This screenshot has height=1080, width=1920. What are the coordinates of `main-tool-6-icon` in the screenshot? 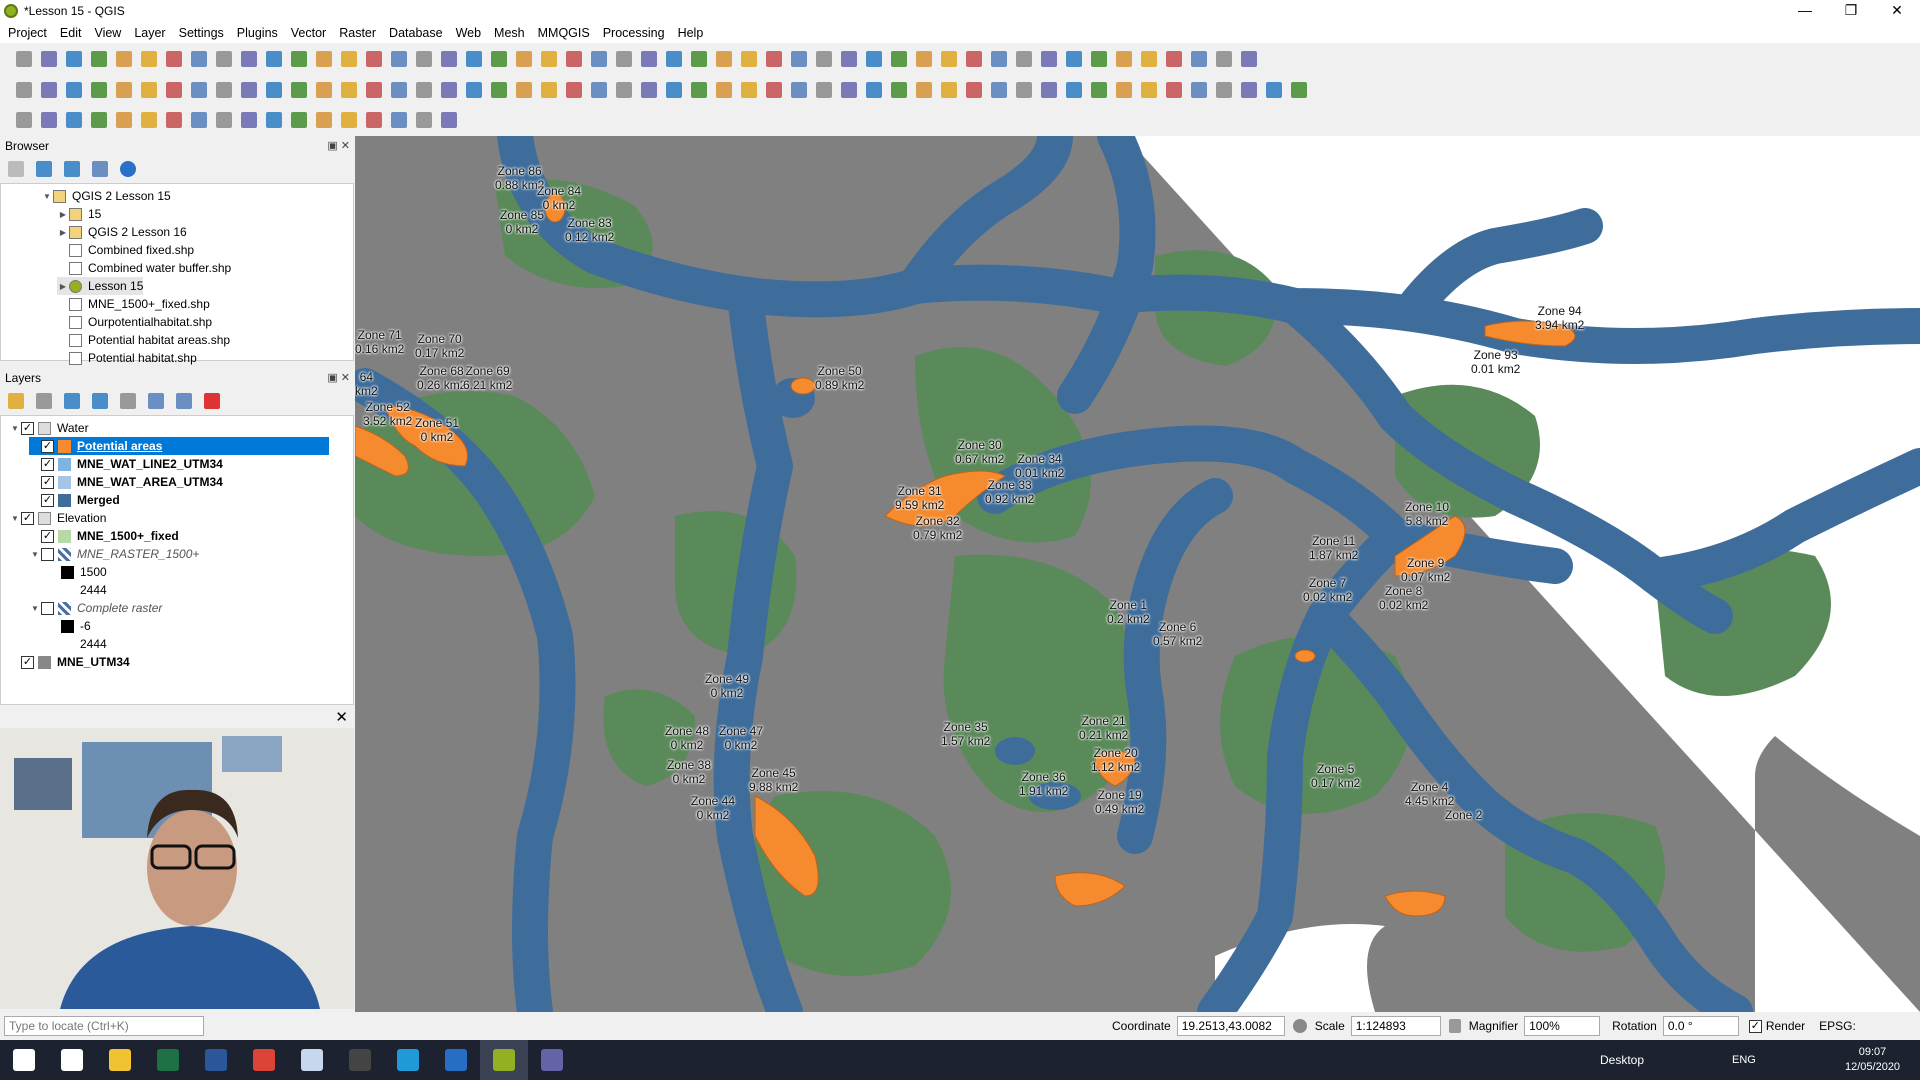 It's located at (149, 59).